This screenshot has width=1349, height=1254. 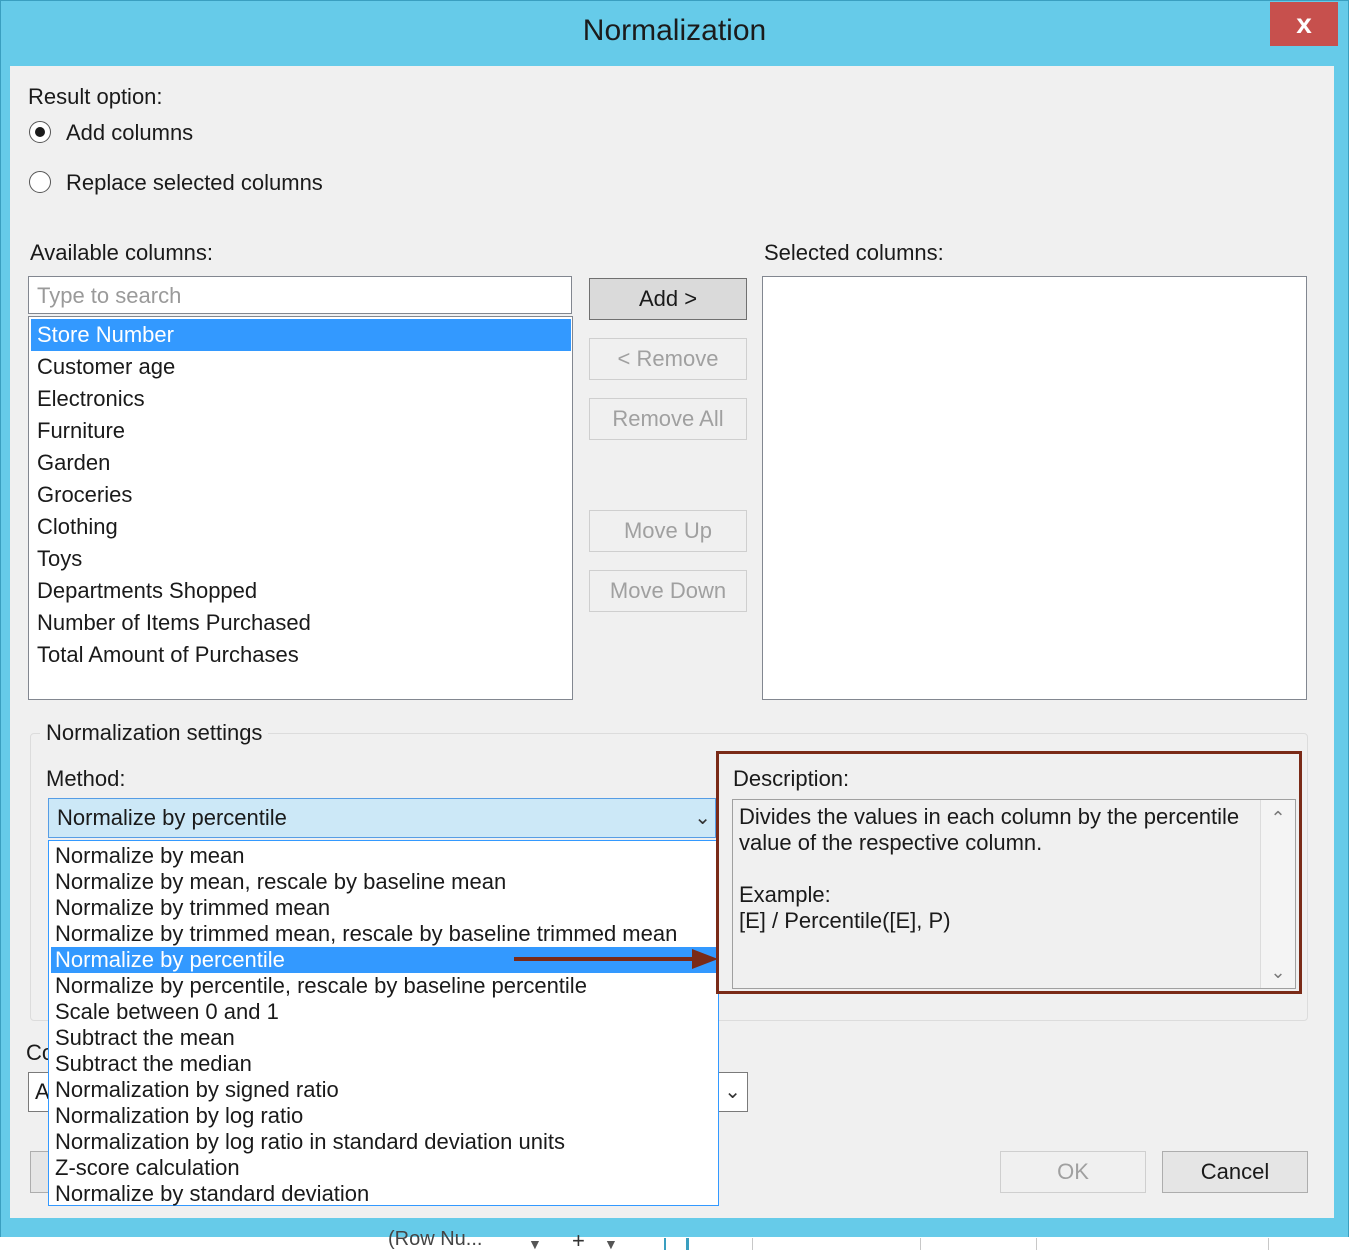 I want to click on list-item: Groceries, so click(x=301, y=495).